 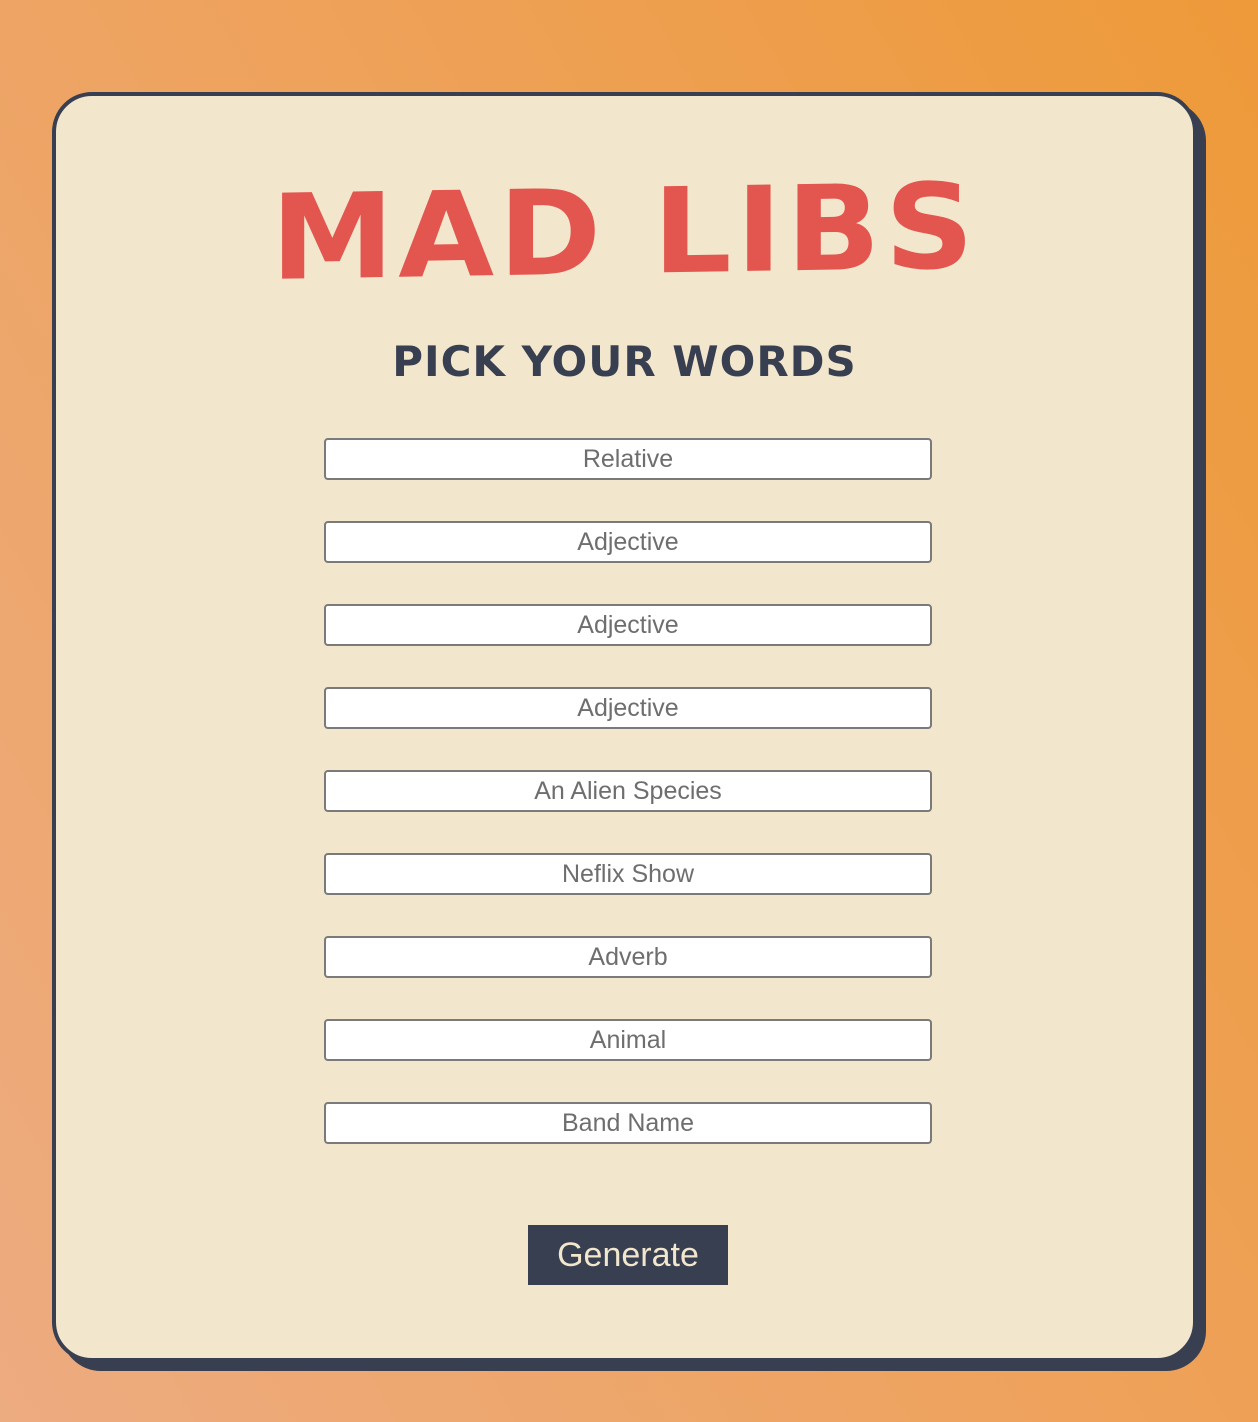 What do you see at coordinates (624, 361) in the screenshot?
I see `page-subtitle: PICK YOUR WORDS` at bounding box center [624, 361].